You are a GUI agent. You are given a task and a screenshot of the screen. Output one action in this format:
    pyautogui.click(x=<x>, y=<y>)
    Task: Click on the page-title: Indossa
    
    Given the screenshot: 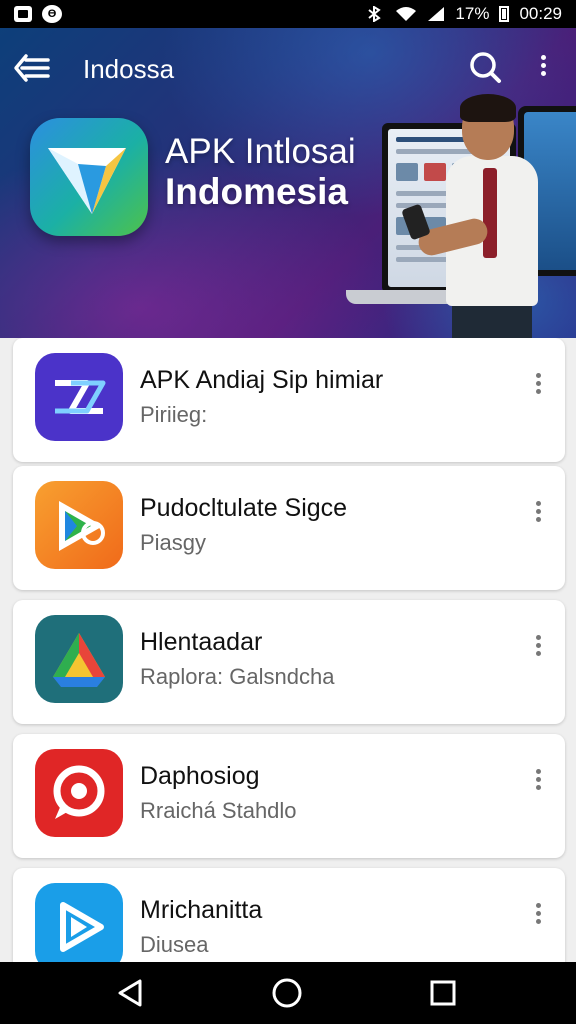 What is the action you would take?
    pyautogui.click(x=129, y=69)
    